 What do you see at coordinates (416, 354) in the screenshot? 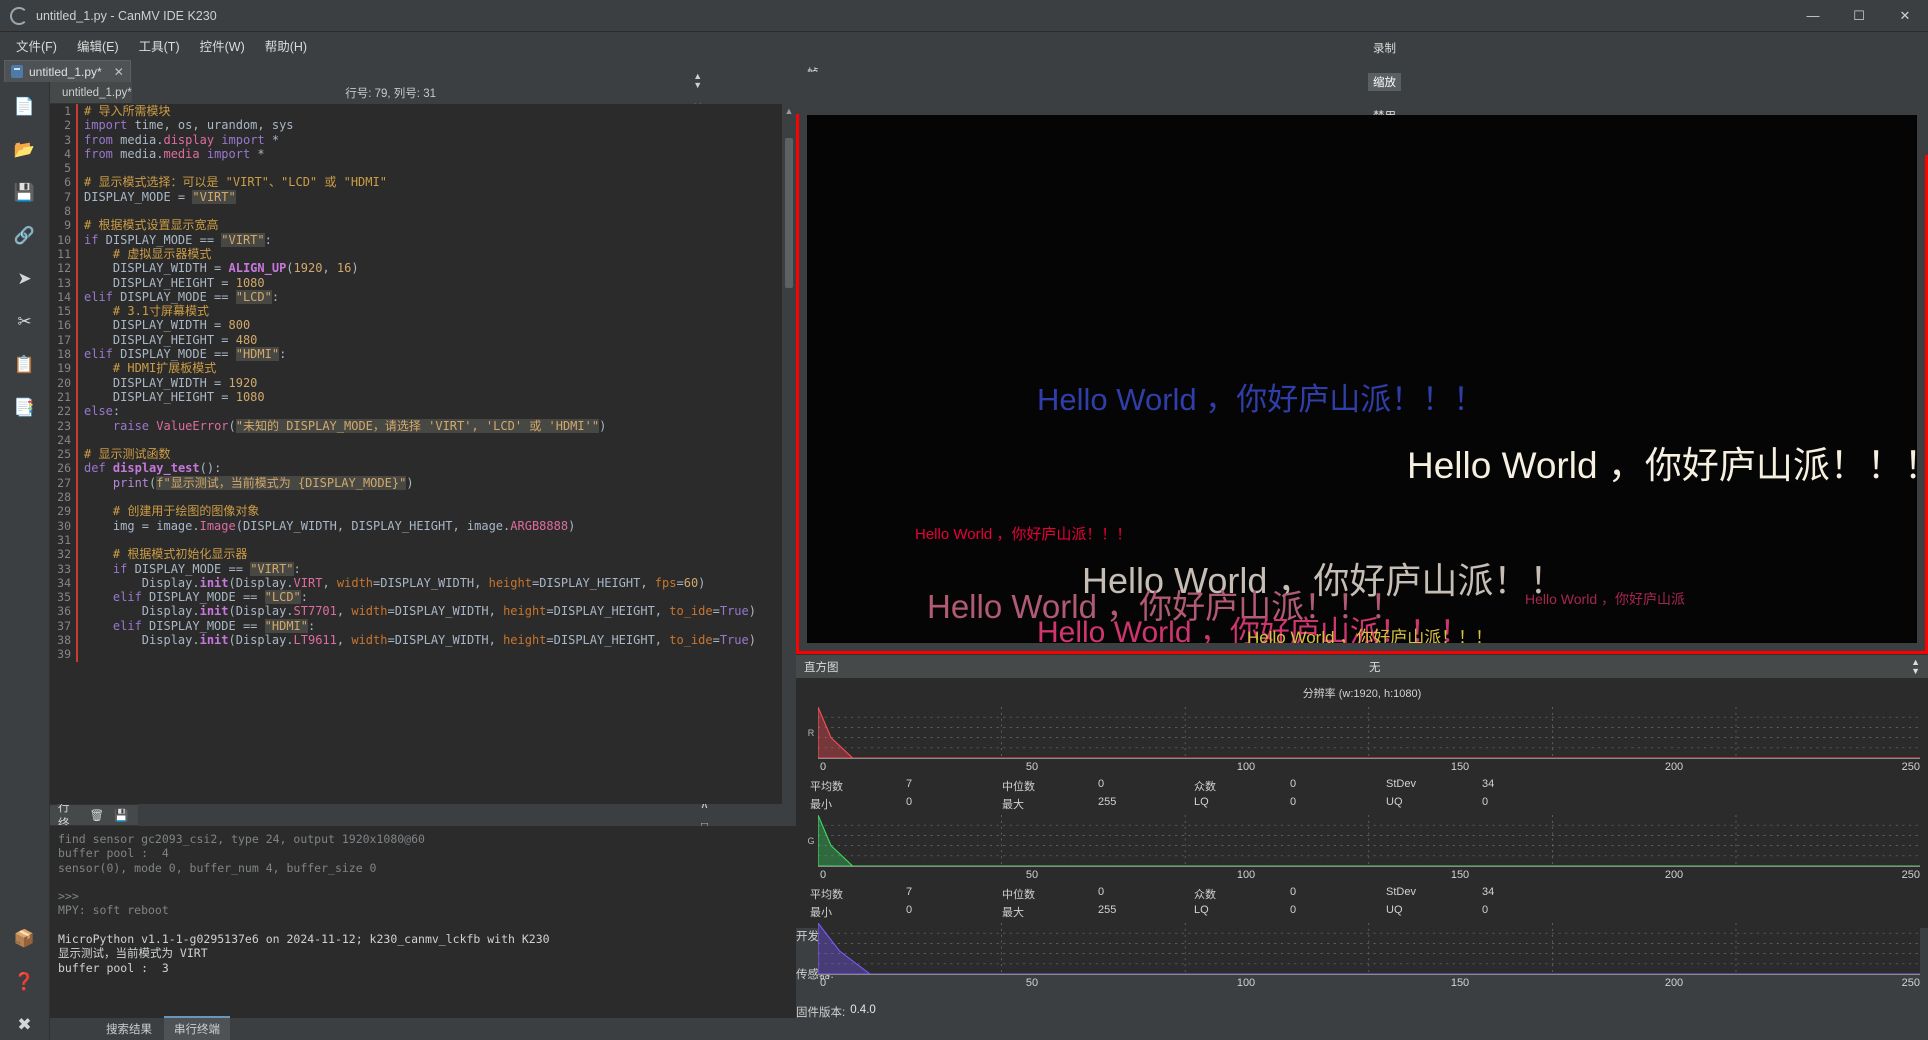
I see `code-line: 18 elif DISPLAY_MODE == "HDMI":` at bounding box center [416, 354].